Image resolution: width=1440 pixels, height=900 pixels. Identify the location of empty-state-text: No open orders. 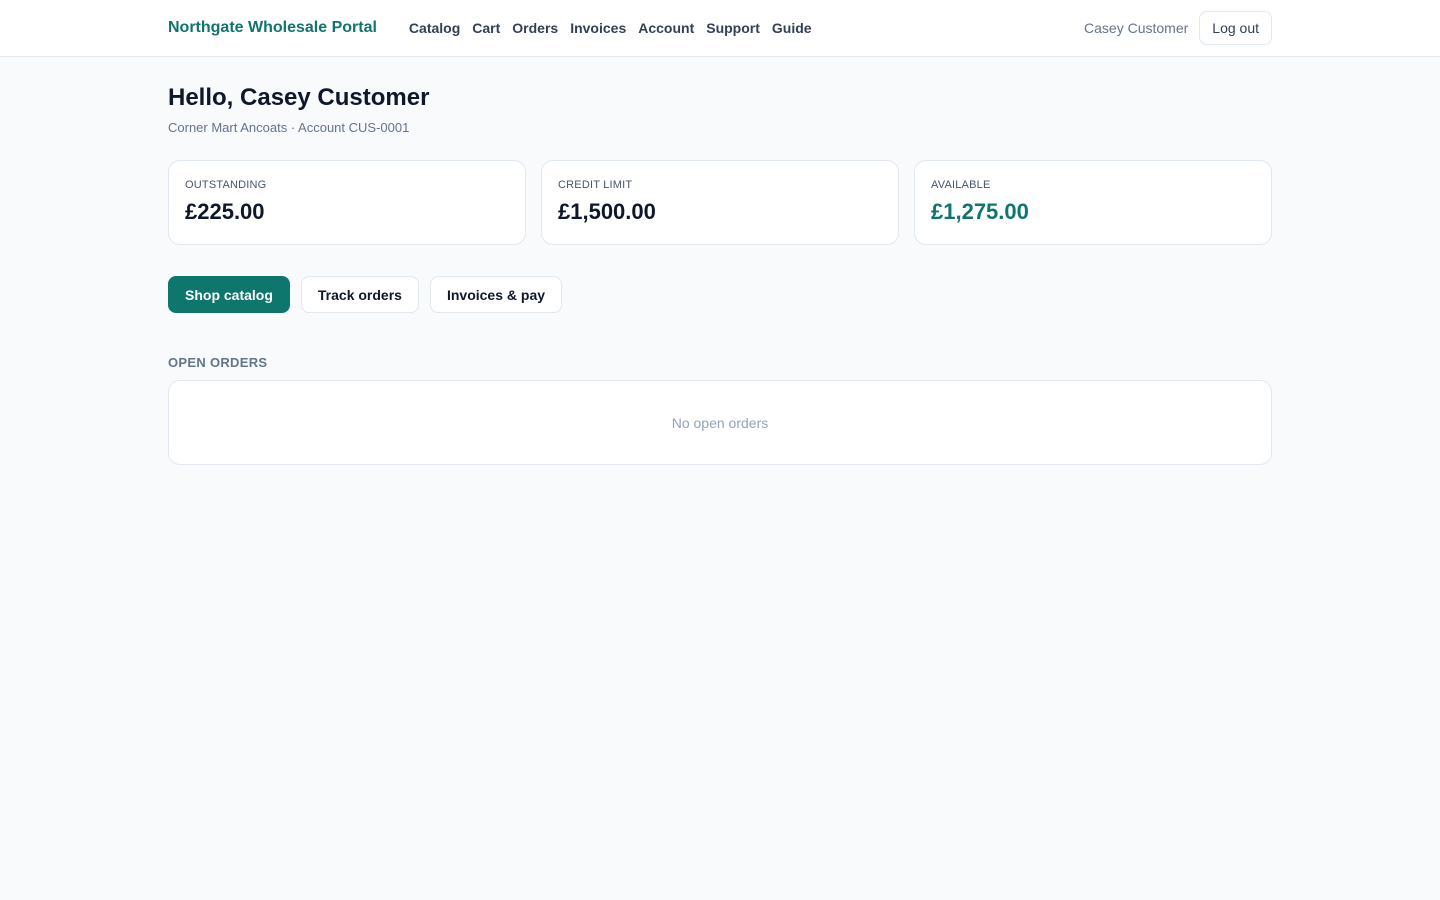
(720, 422).